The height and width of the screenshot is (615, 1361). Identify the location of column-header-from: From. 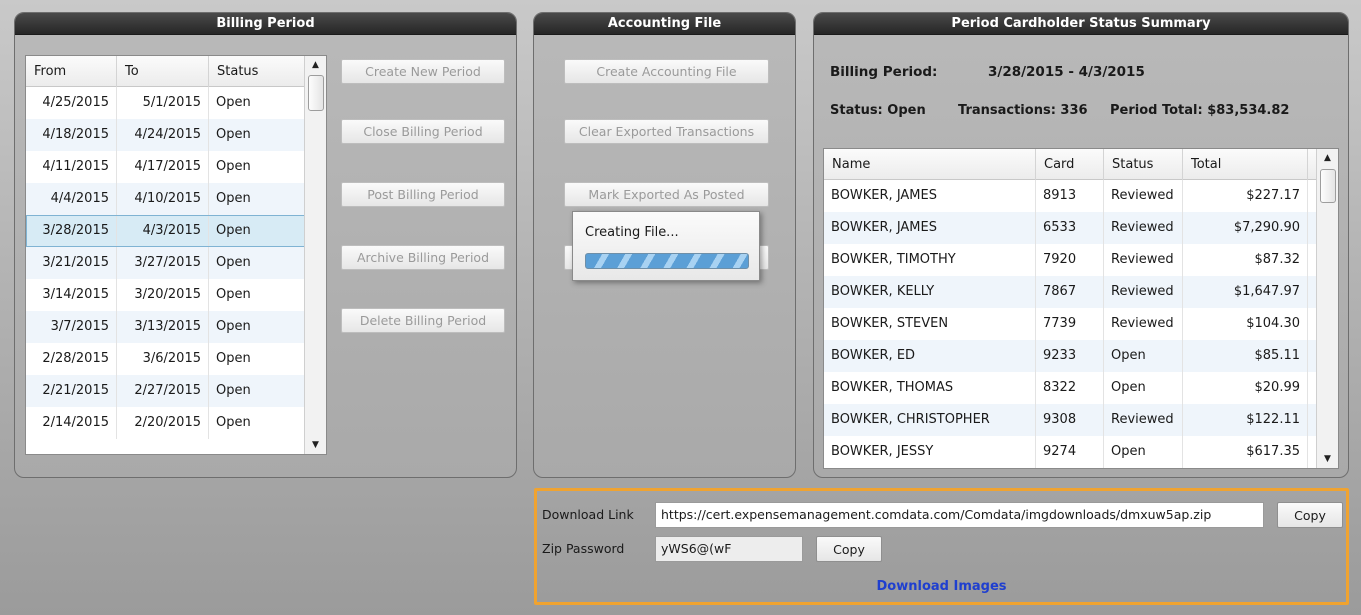
(71, 71).